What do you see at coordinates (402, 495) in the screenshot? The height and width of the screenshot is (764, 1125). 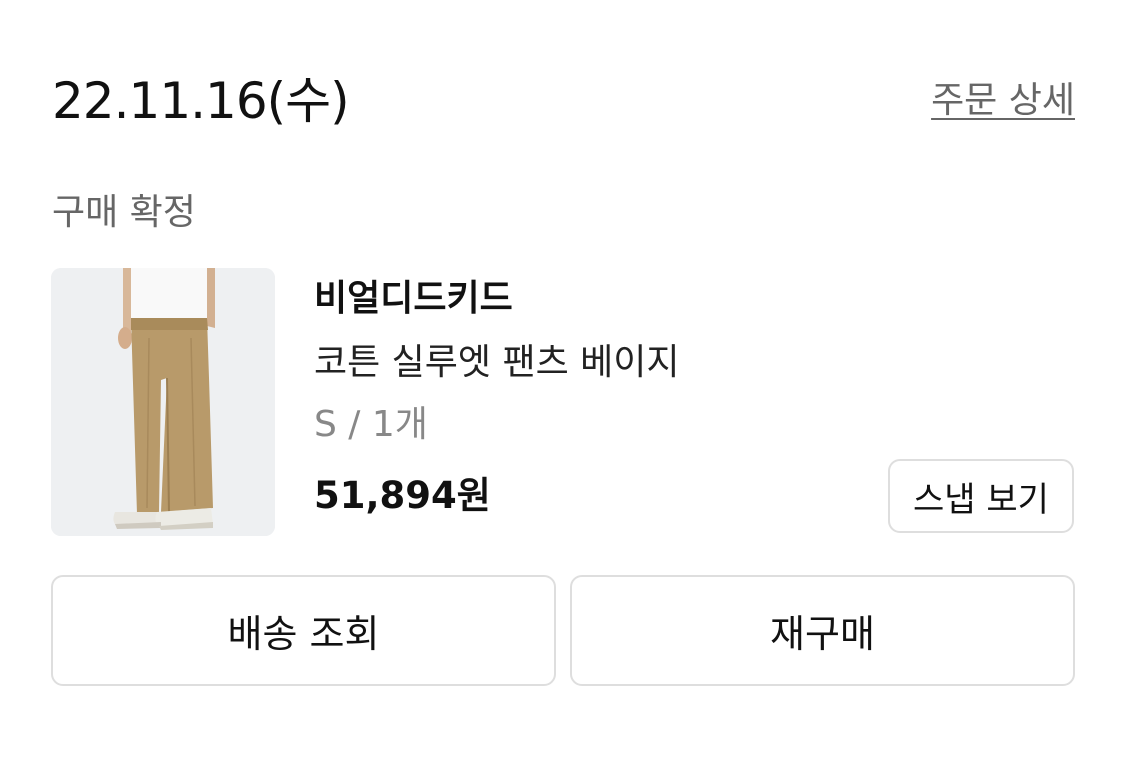 I see `product-price: 51,894원` at bounding box center [402, 495].